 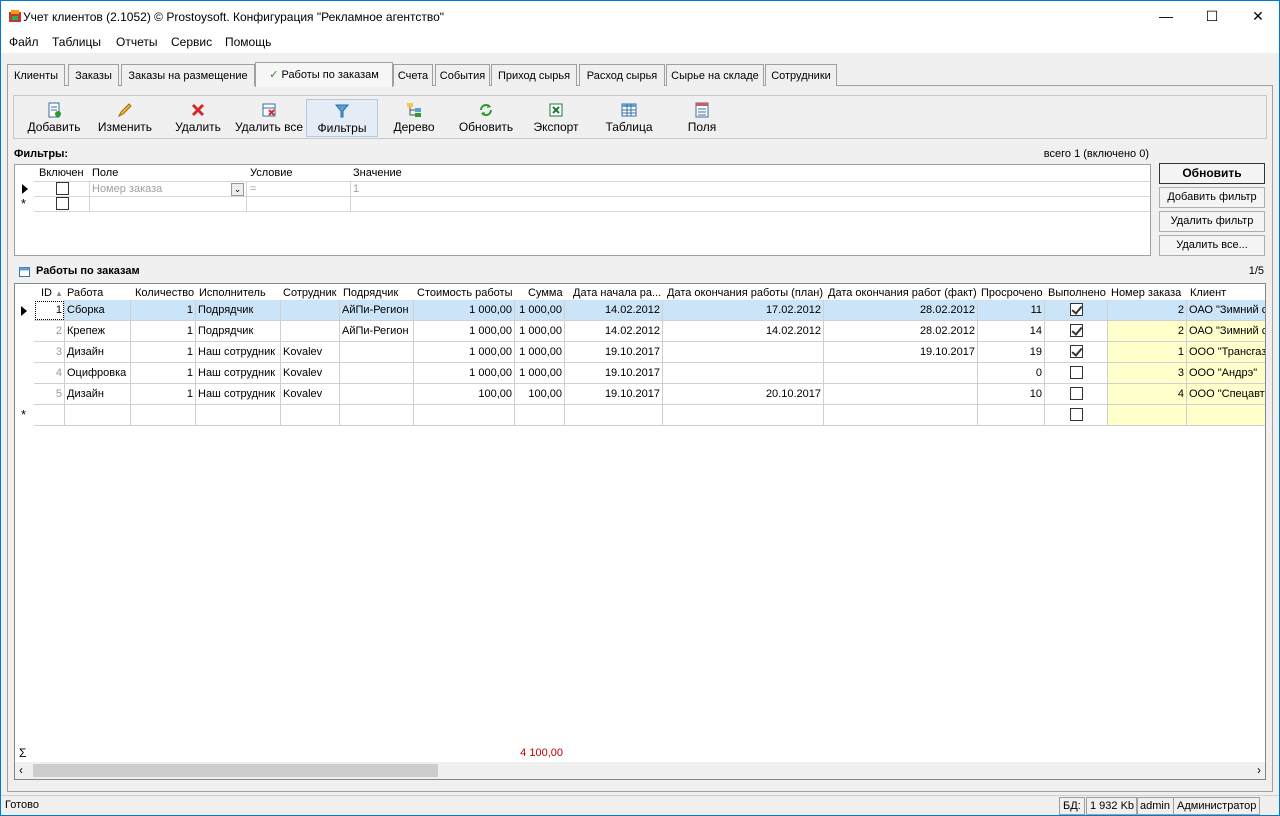 What do you see at coordinates (1077, 293) in the screenshot?
I see `col-header-done: Выполнено` at bounding box center [1077, 293].